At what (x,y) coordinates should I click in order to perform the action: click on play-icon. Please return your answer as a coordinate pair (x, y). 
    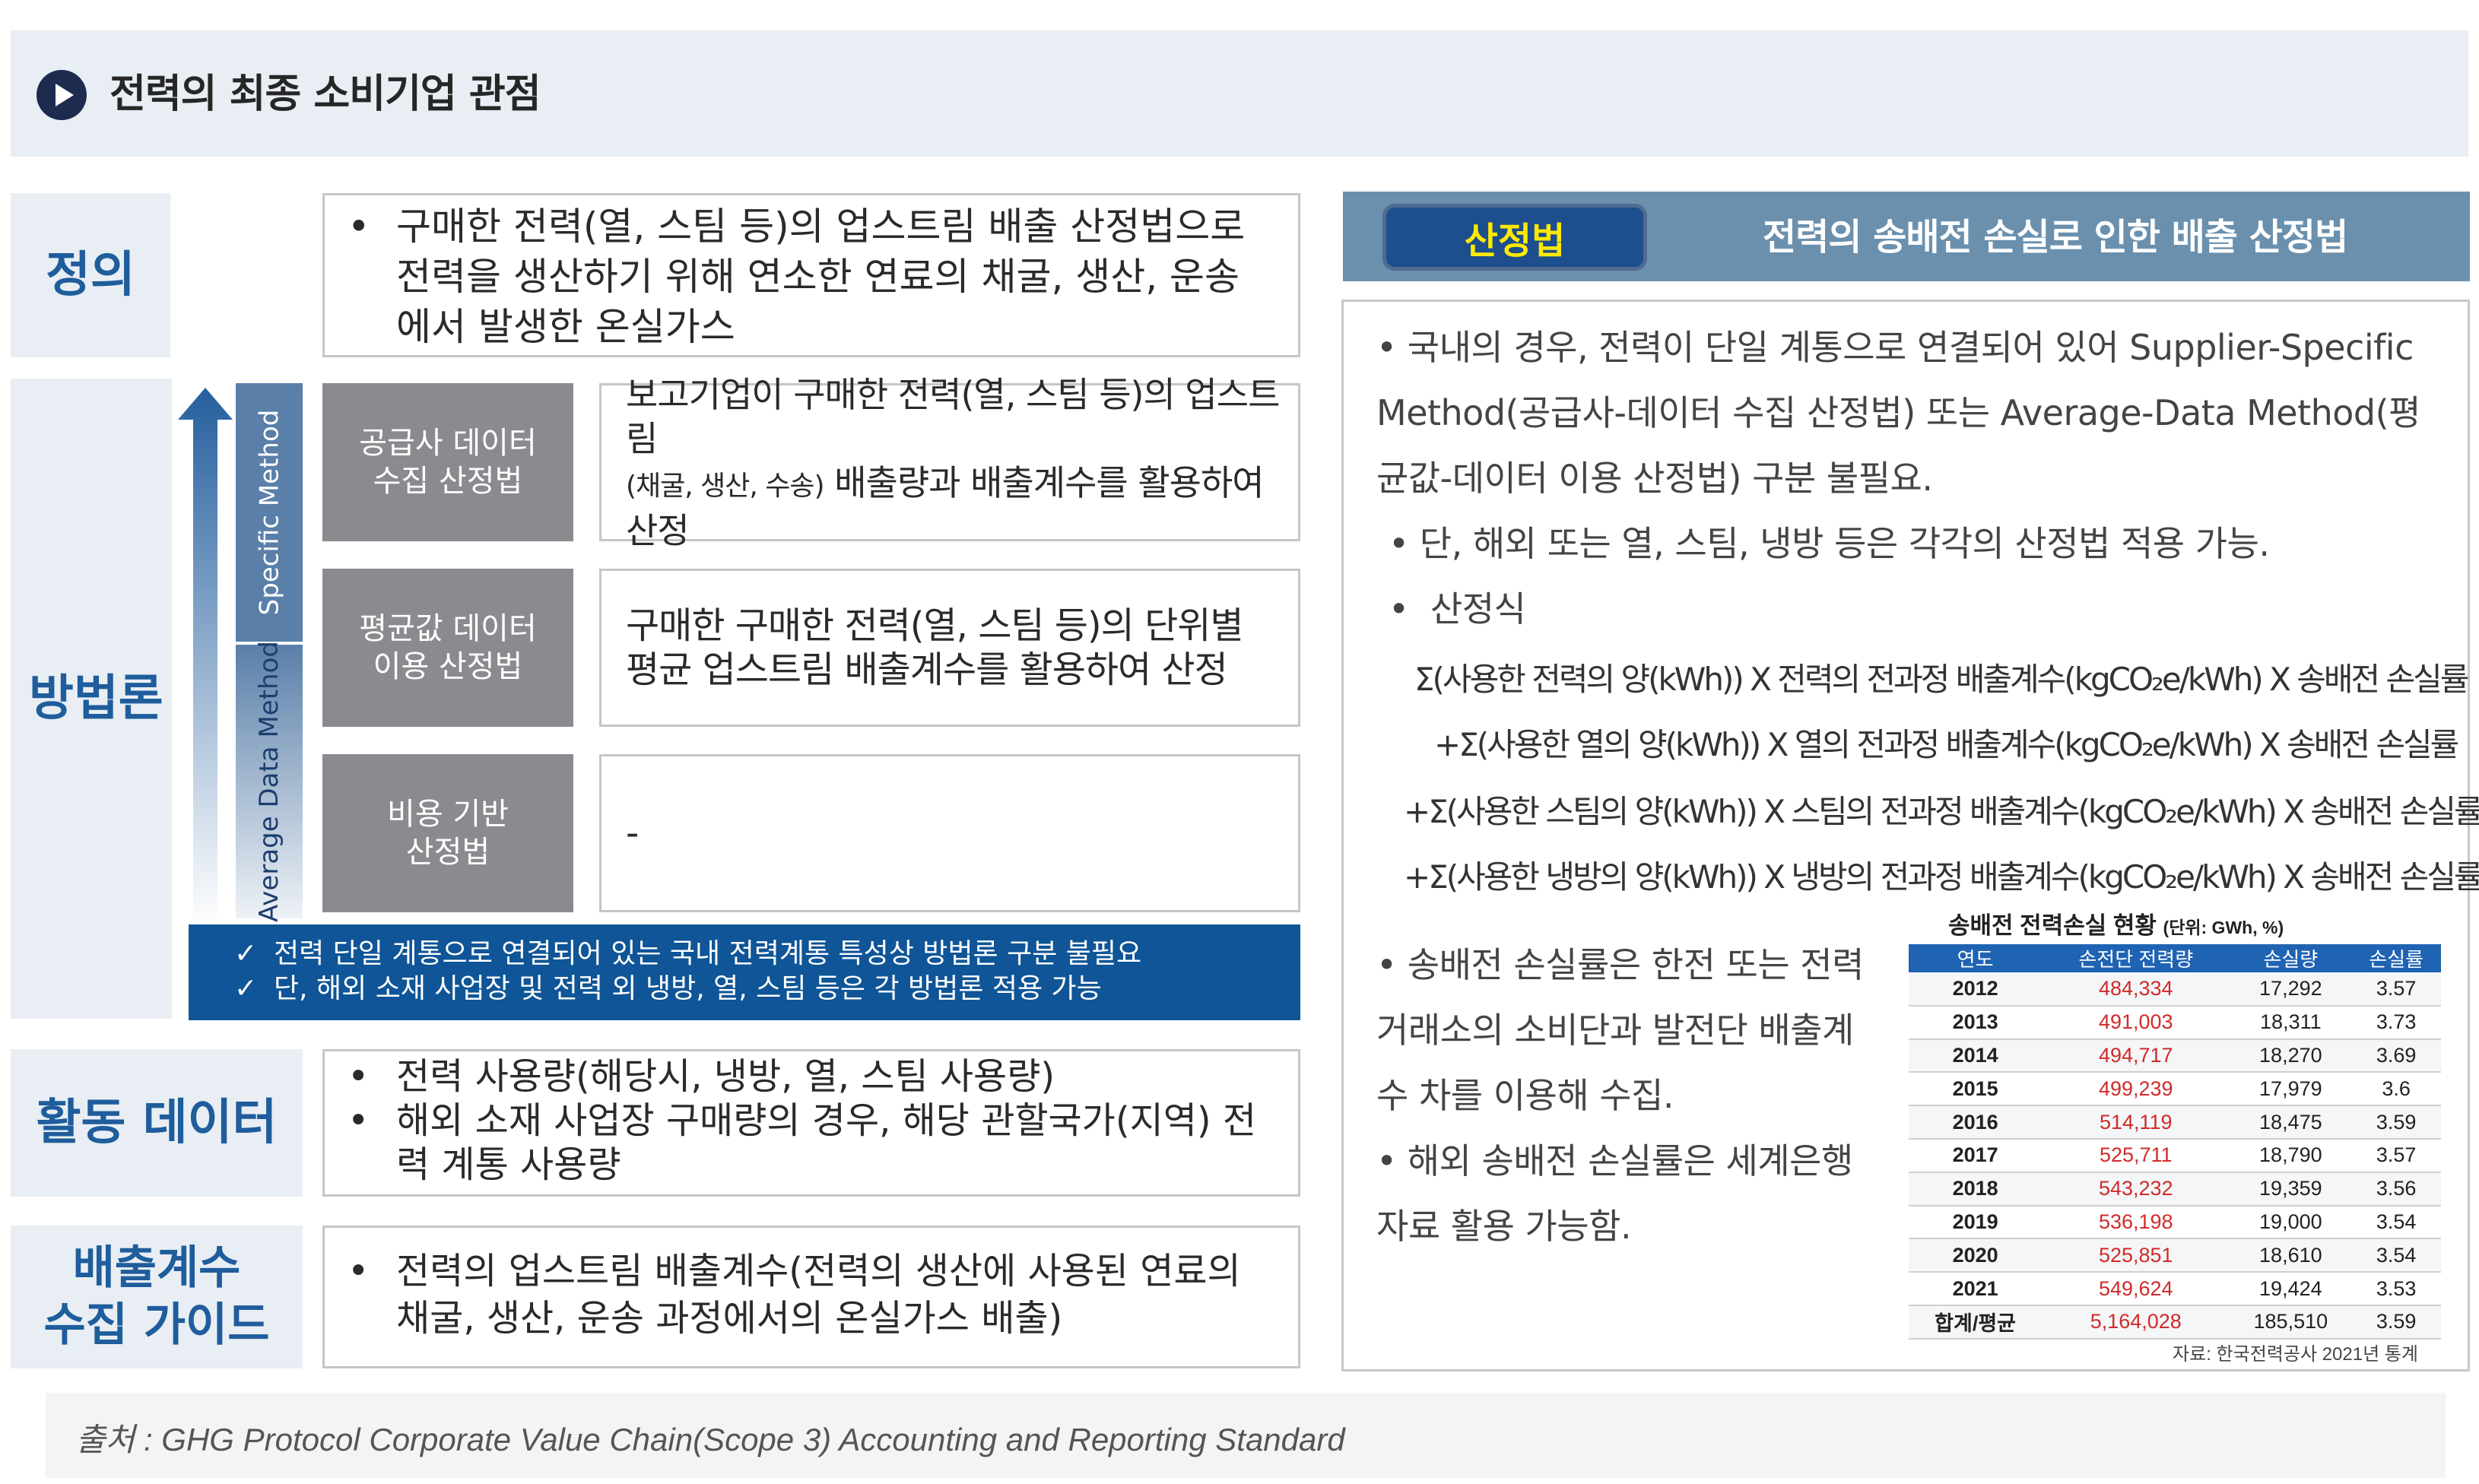
    Looking at the image, I should click on (62, 95).